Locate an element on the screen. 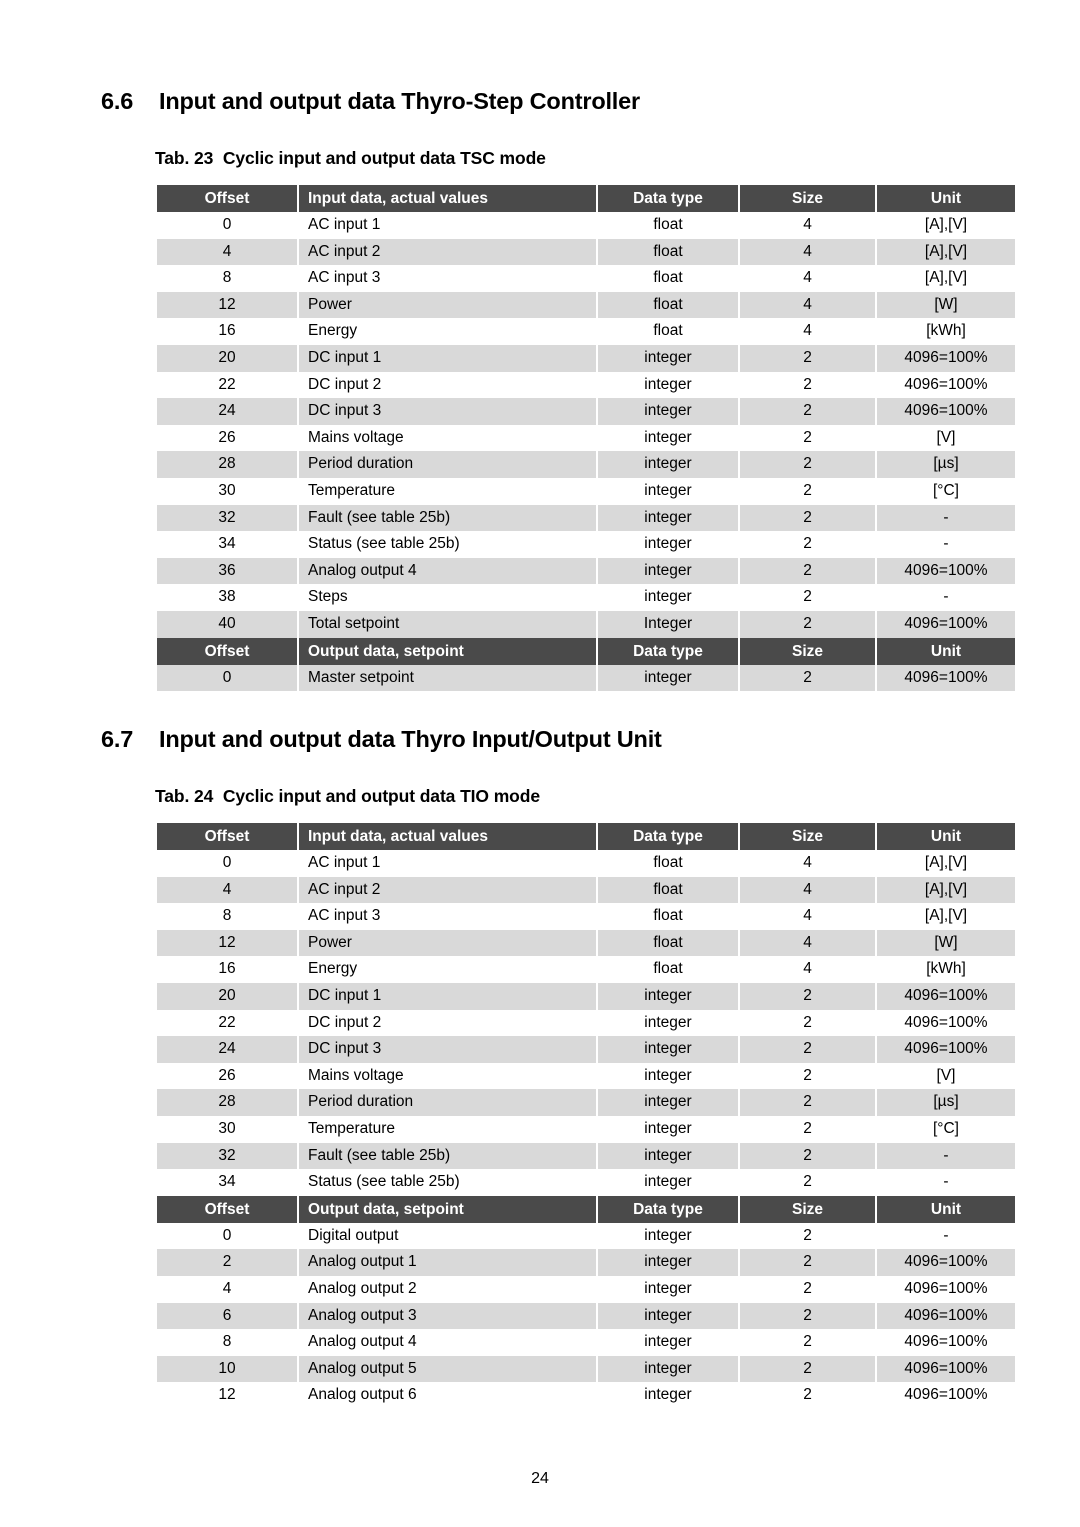  table-cell: Analog output 6 is located at coordinates (447, 1395).